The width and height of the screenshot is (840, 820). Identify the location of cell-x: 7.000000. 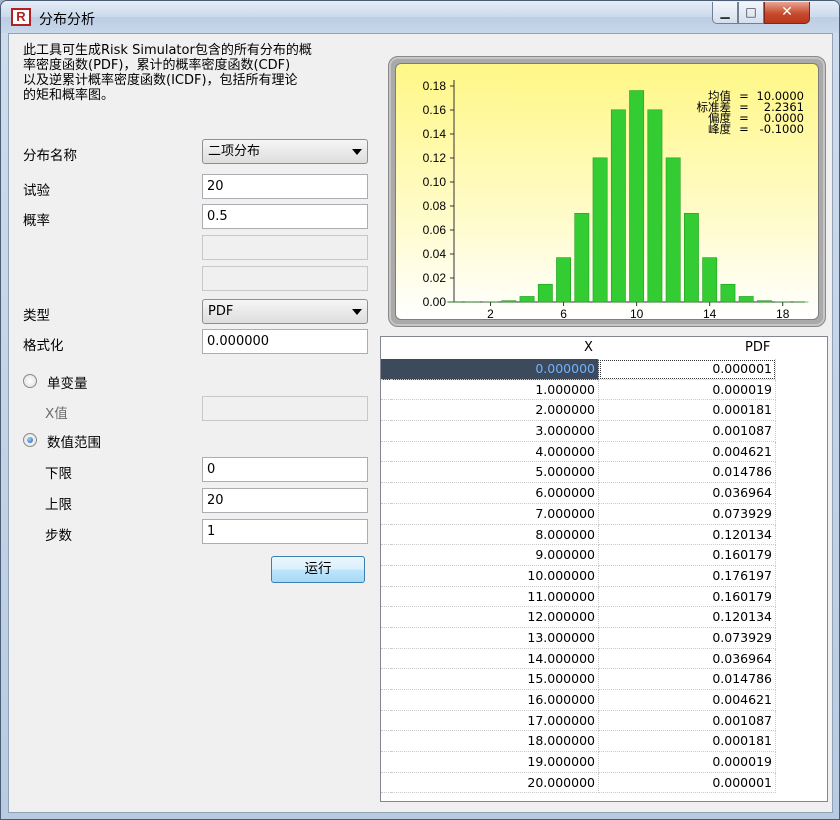
(495, 514).